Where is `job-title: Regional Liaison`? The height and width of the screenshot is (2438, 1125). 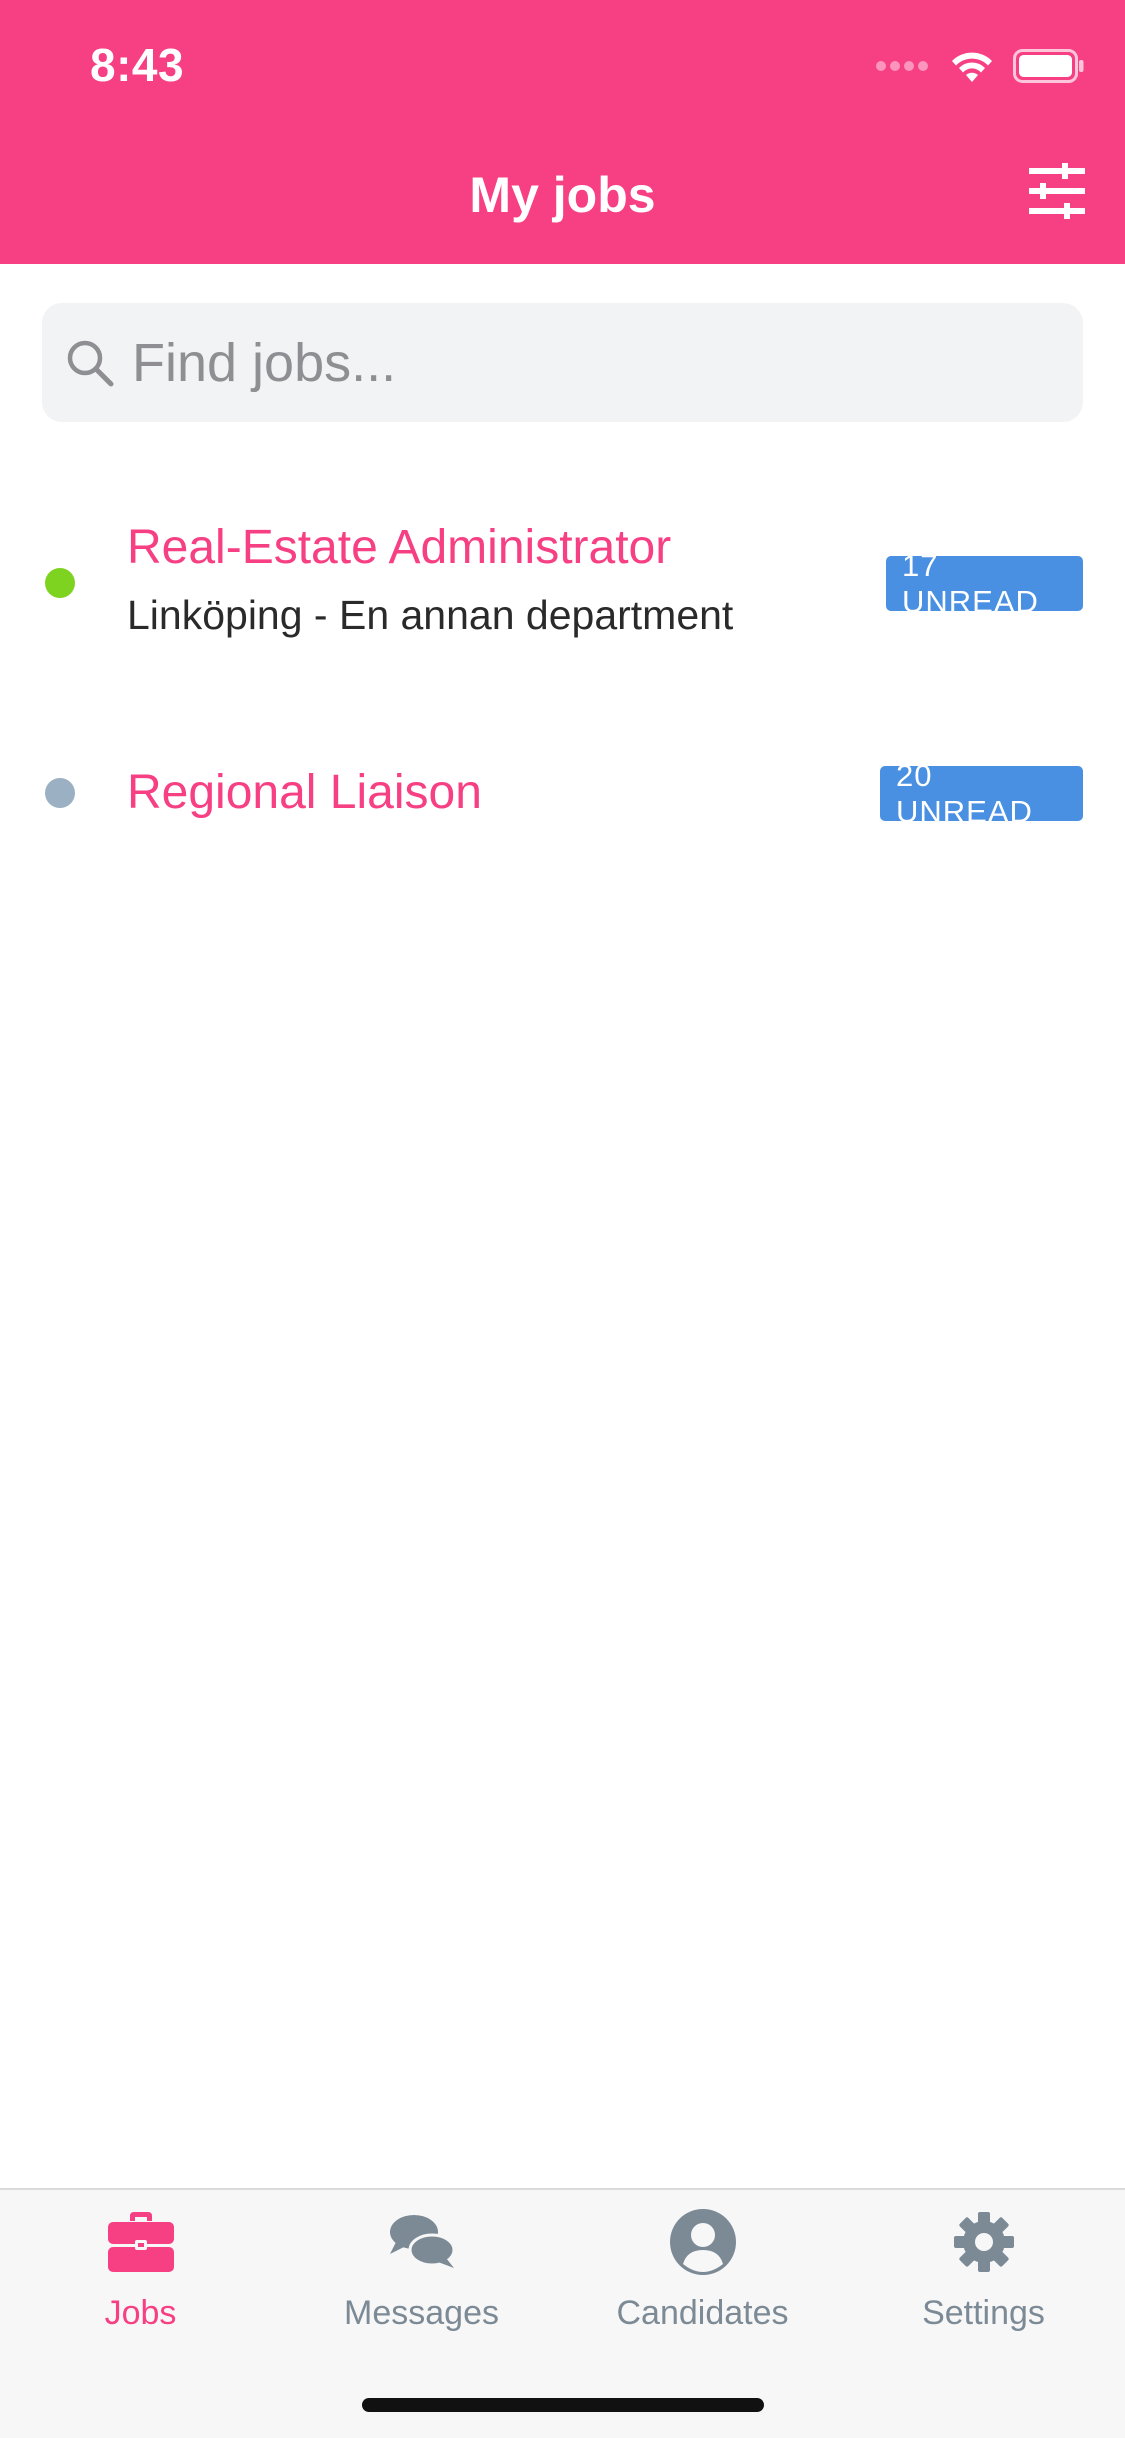 job-title: Regional Liaison is located at coordinates (304, 792).